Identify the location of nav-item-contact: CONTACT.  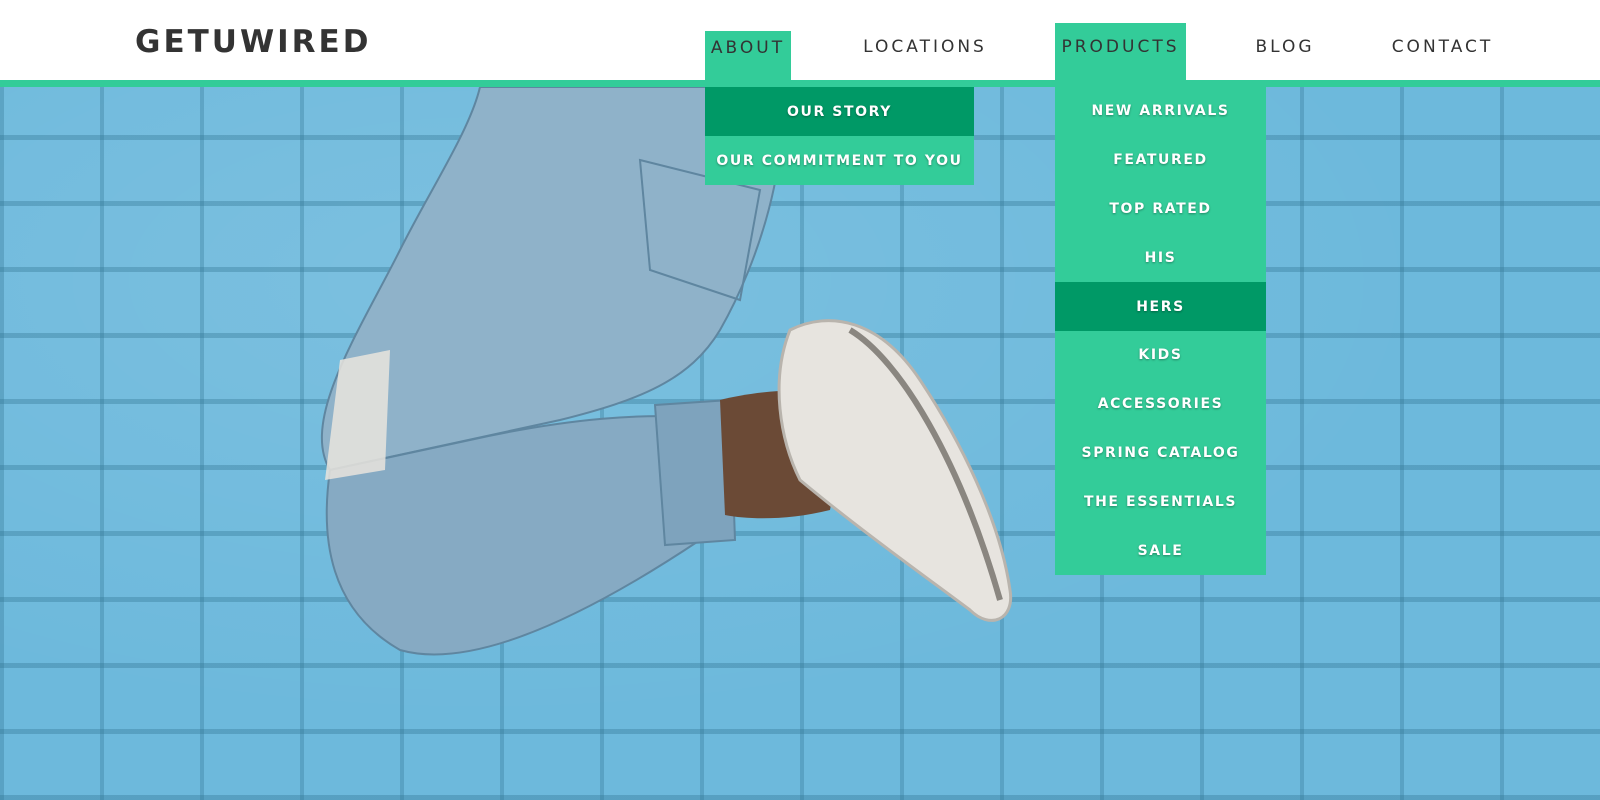
(1442, 51).